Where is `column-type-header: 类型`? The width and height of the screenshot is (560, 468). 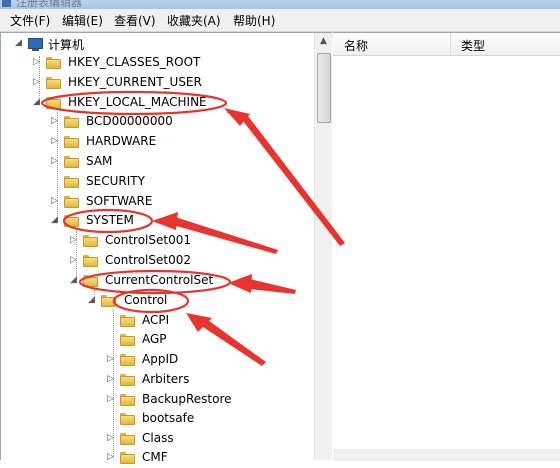
column-type-header: 类型 is located at coordinates (473, 45).